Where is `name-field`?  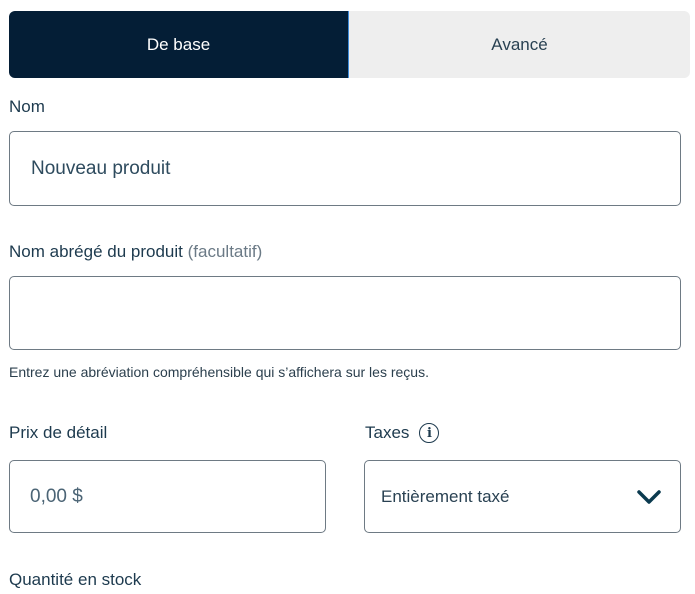 name-field is located at coordinates (345, 168).